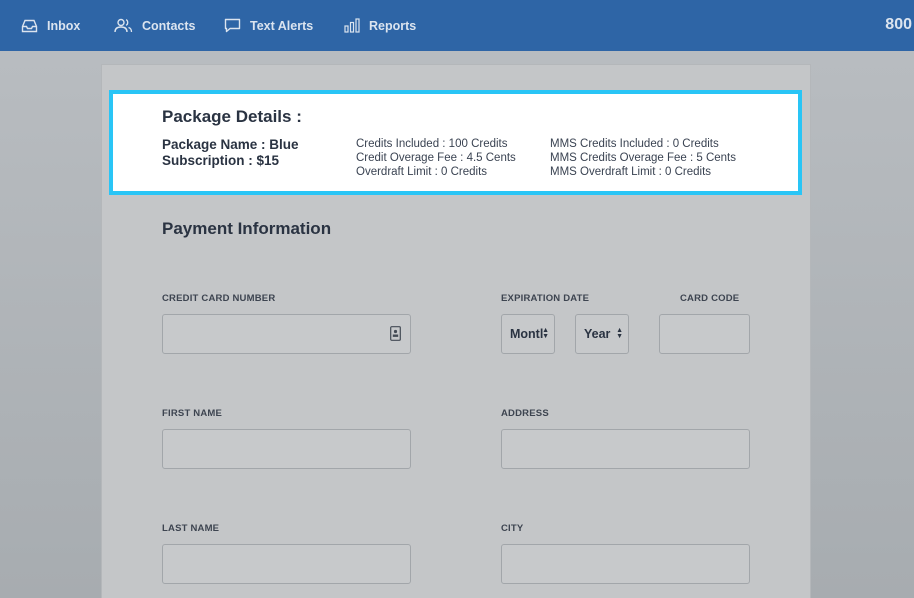 The height and width of the screenshot is (598, 914). I want to click on card-code-input, so click(704, 334).